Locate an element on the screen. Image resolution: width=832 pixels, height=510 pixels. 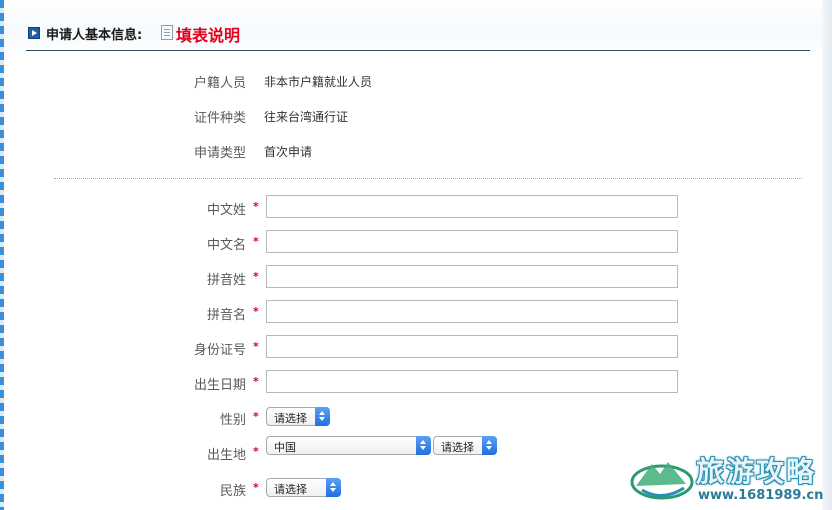
info-value: 往来台湾通行证 is located at coordinates (306, 117).